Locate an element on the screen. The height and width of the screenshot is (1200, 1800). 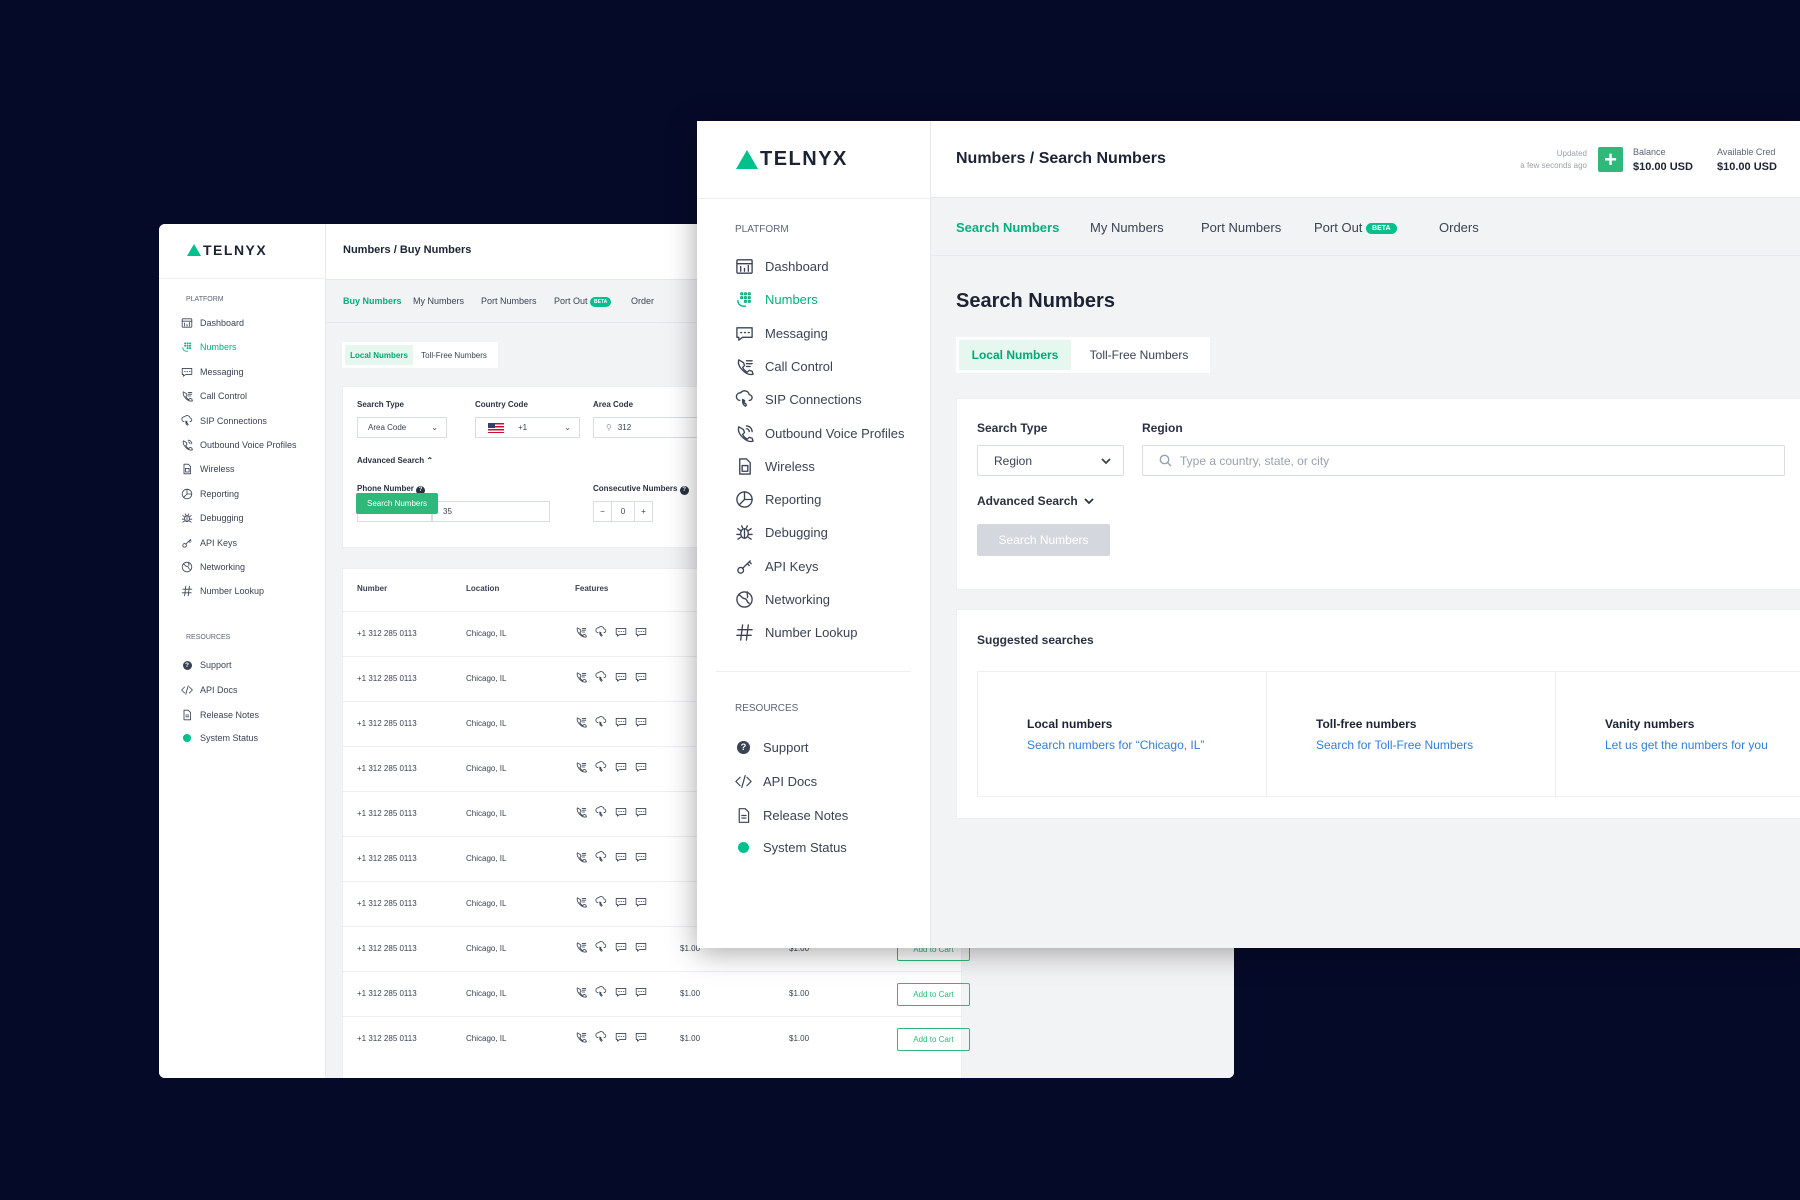
phone-number-input: 35 is located at coordinates (491, 511).